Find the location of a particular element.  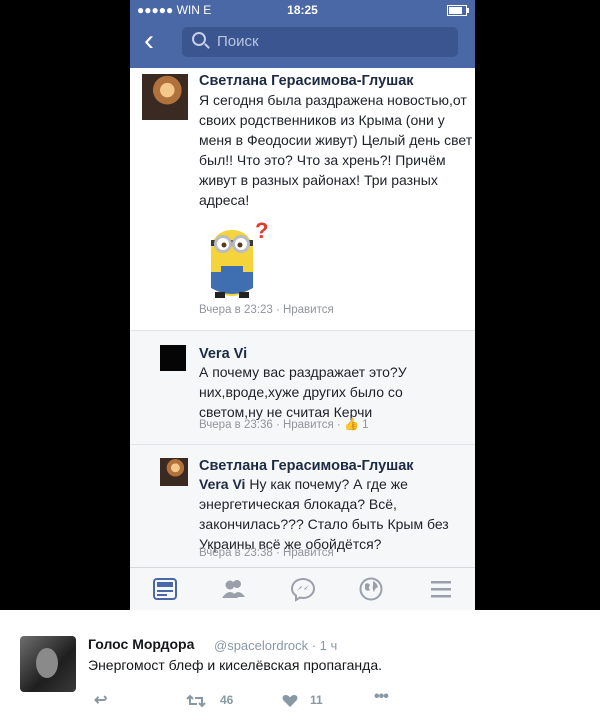

friends-icon is located at coordinates (233, 589).